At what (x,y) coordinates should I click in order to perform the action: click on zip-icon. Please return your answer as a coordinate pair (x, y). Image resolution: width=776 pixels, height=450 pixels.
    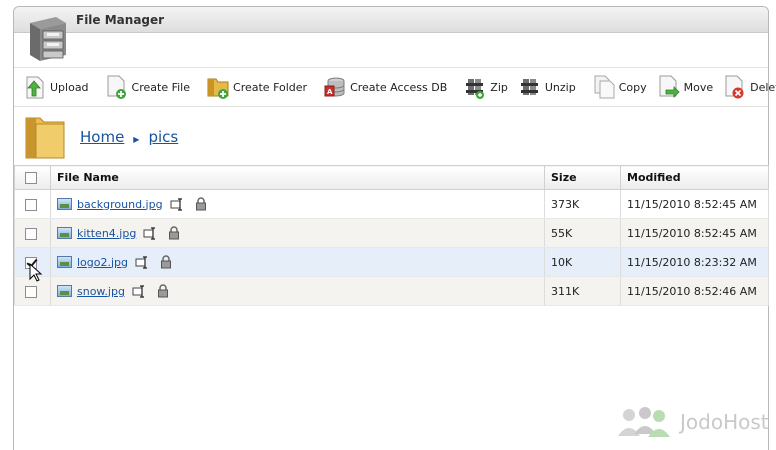
    Looking at the image, I should click on (475, 89).